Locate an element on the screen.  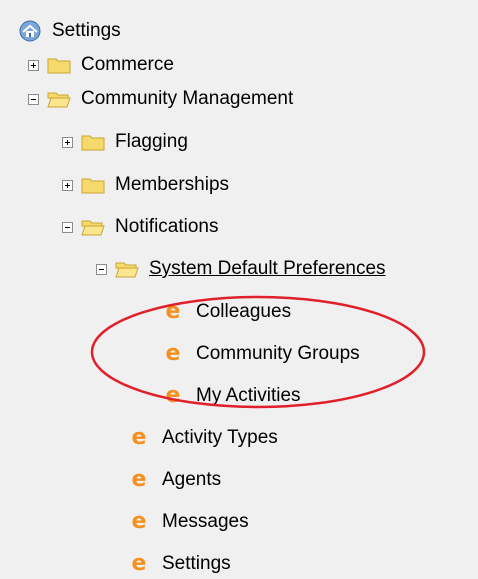
tree-label: Memberships is located at coordinates (172, 184).